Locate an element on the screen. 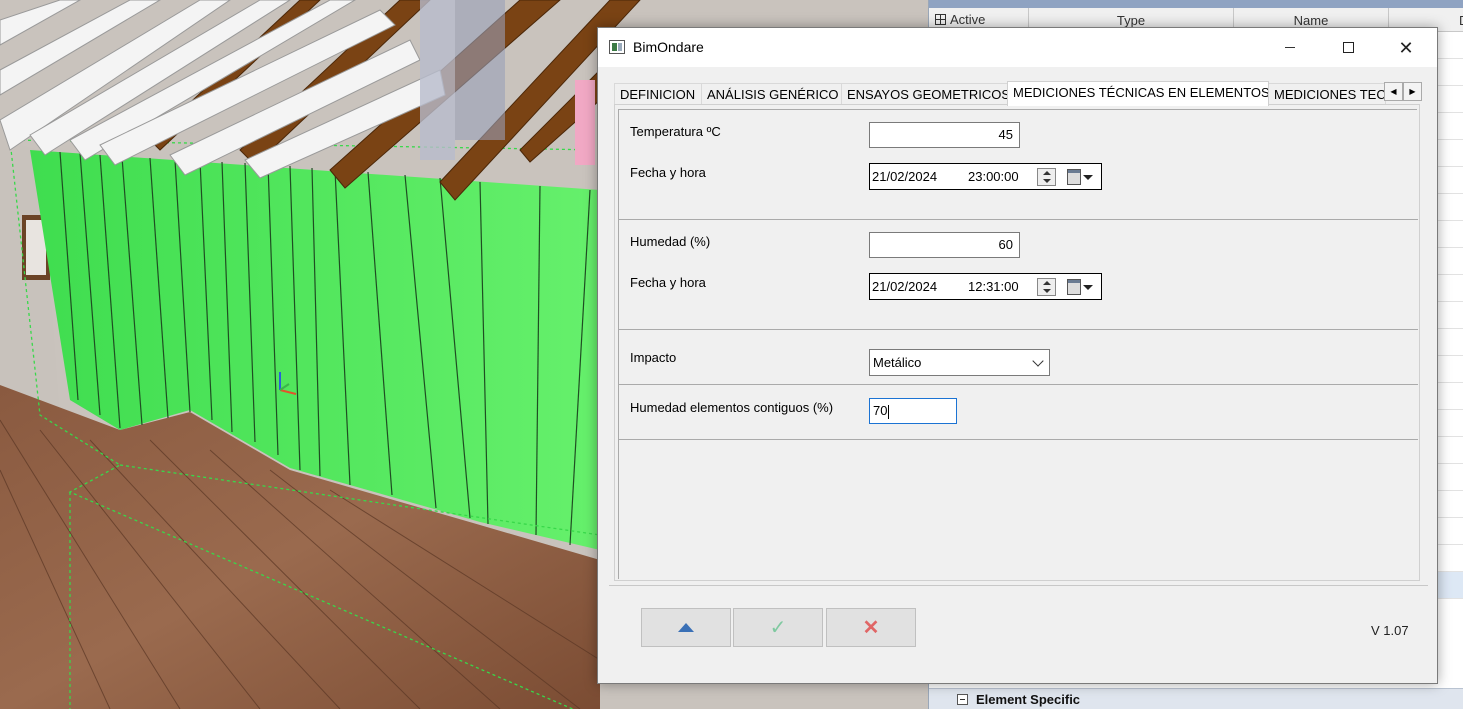 The image size is (1463, 709). dialog-title: BimOndare is located at coordinates (668, 47).